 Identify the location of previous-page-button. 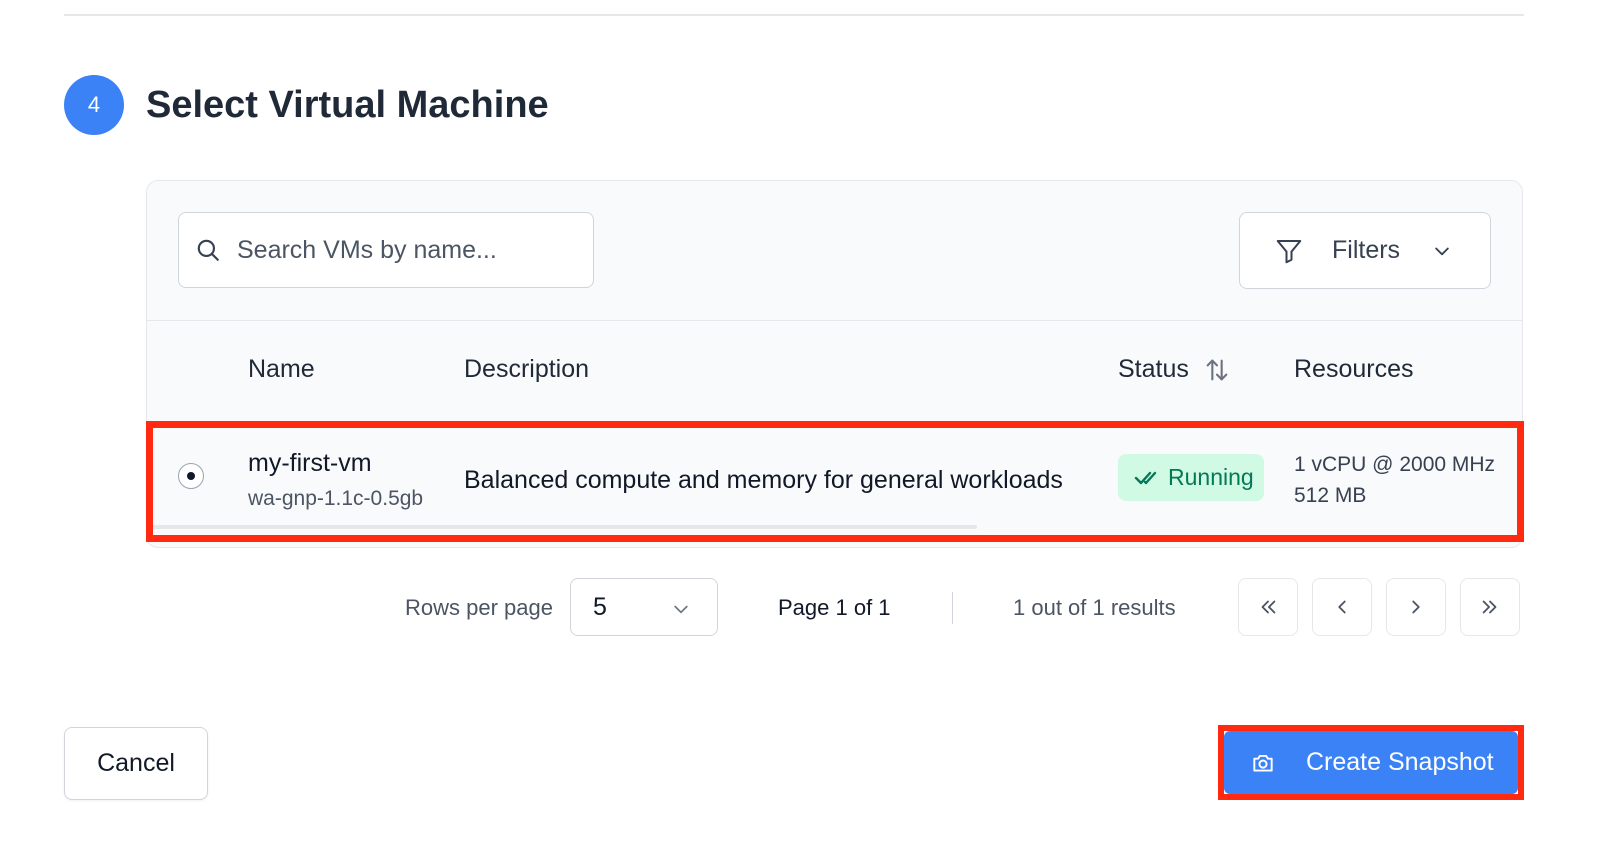
(1342, 607).